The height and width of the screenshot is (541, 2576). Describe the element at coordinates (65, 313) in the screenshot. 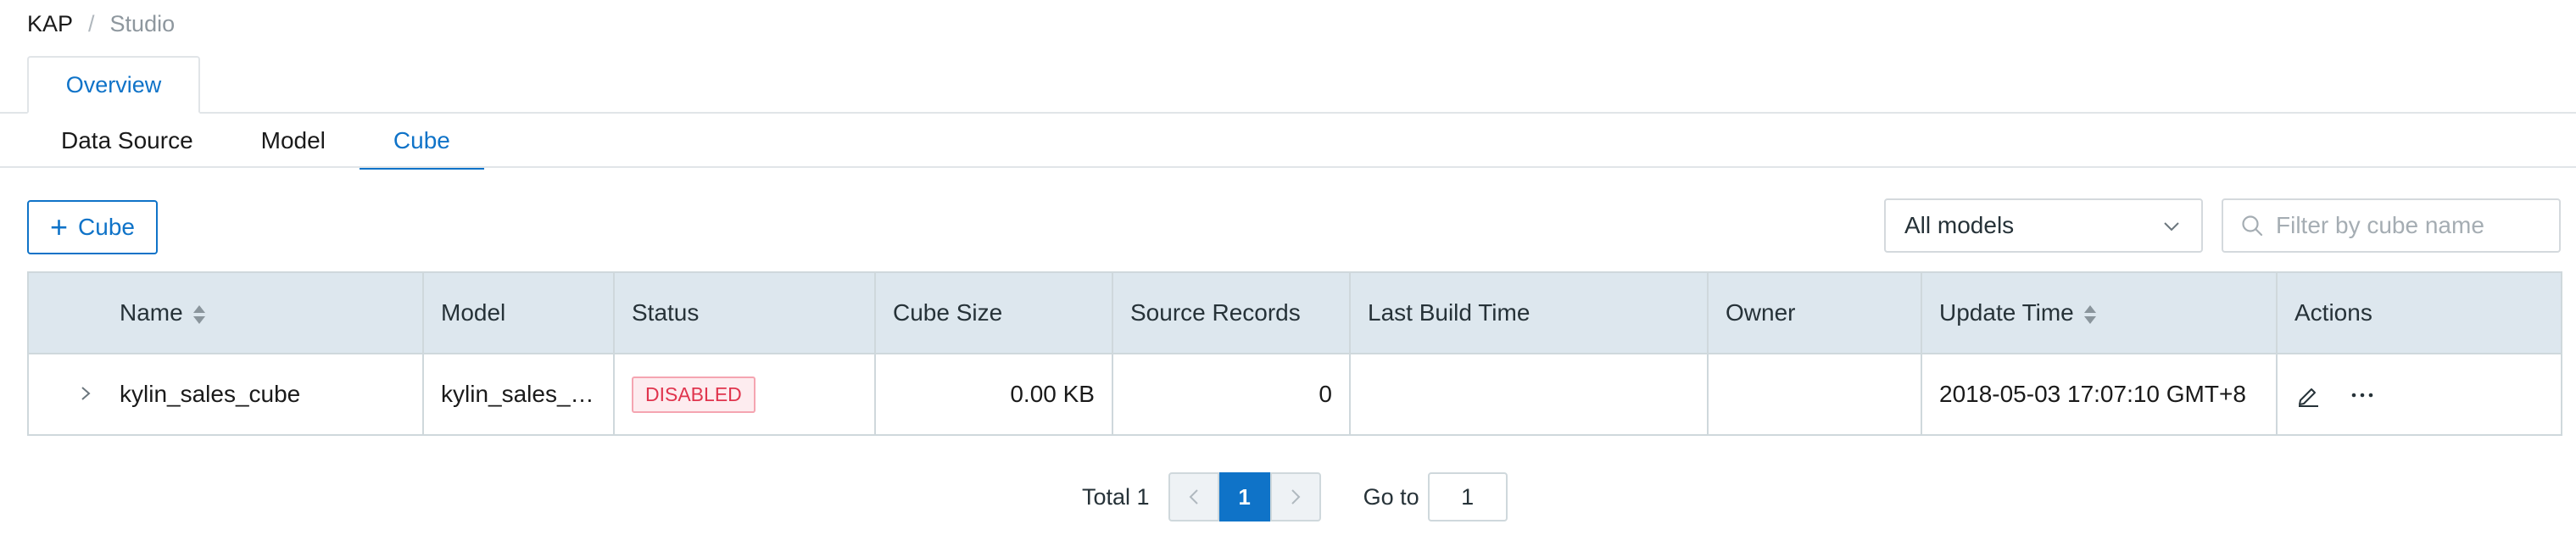

I see `expand-header` at that location.